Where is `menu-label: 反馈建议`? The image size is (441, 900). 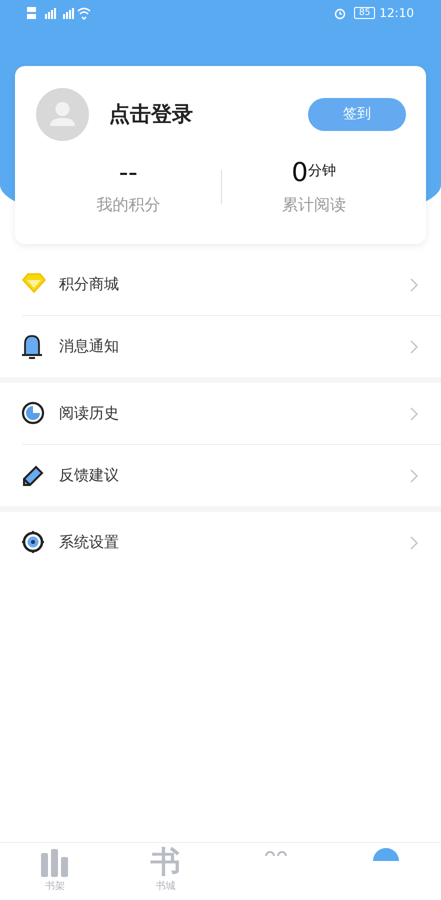
menu-label: 反馈建议 is located at coordinates (89, 475).